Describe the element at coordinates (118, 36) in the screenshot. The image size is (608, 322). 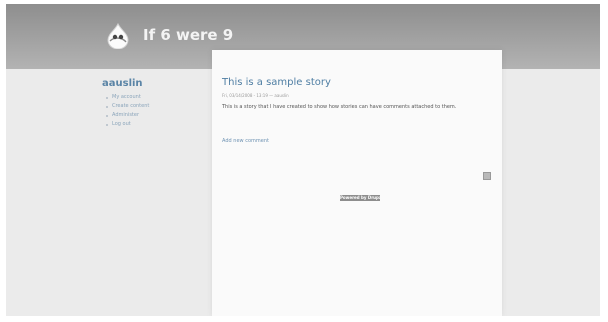
I see `drupal-drop-icon` at that location.